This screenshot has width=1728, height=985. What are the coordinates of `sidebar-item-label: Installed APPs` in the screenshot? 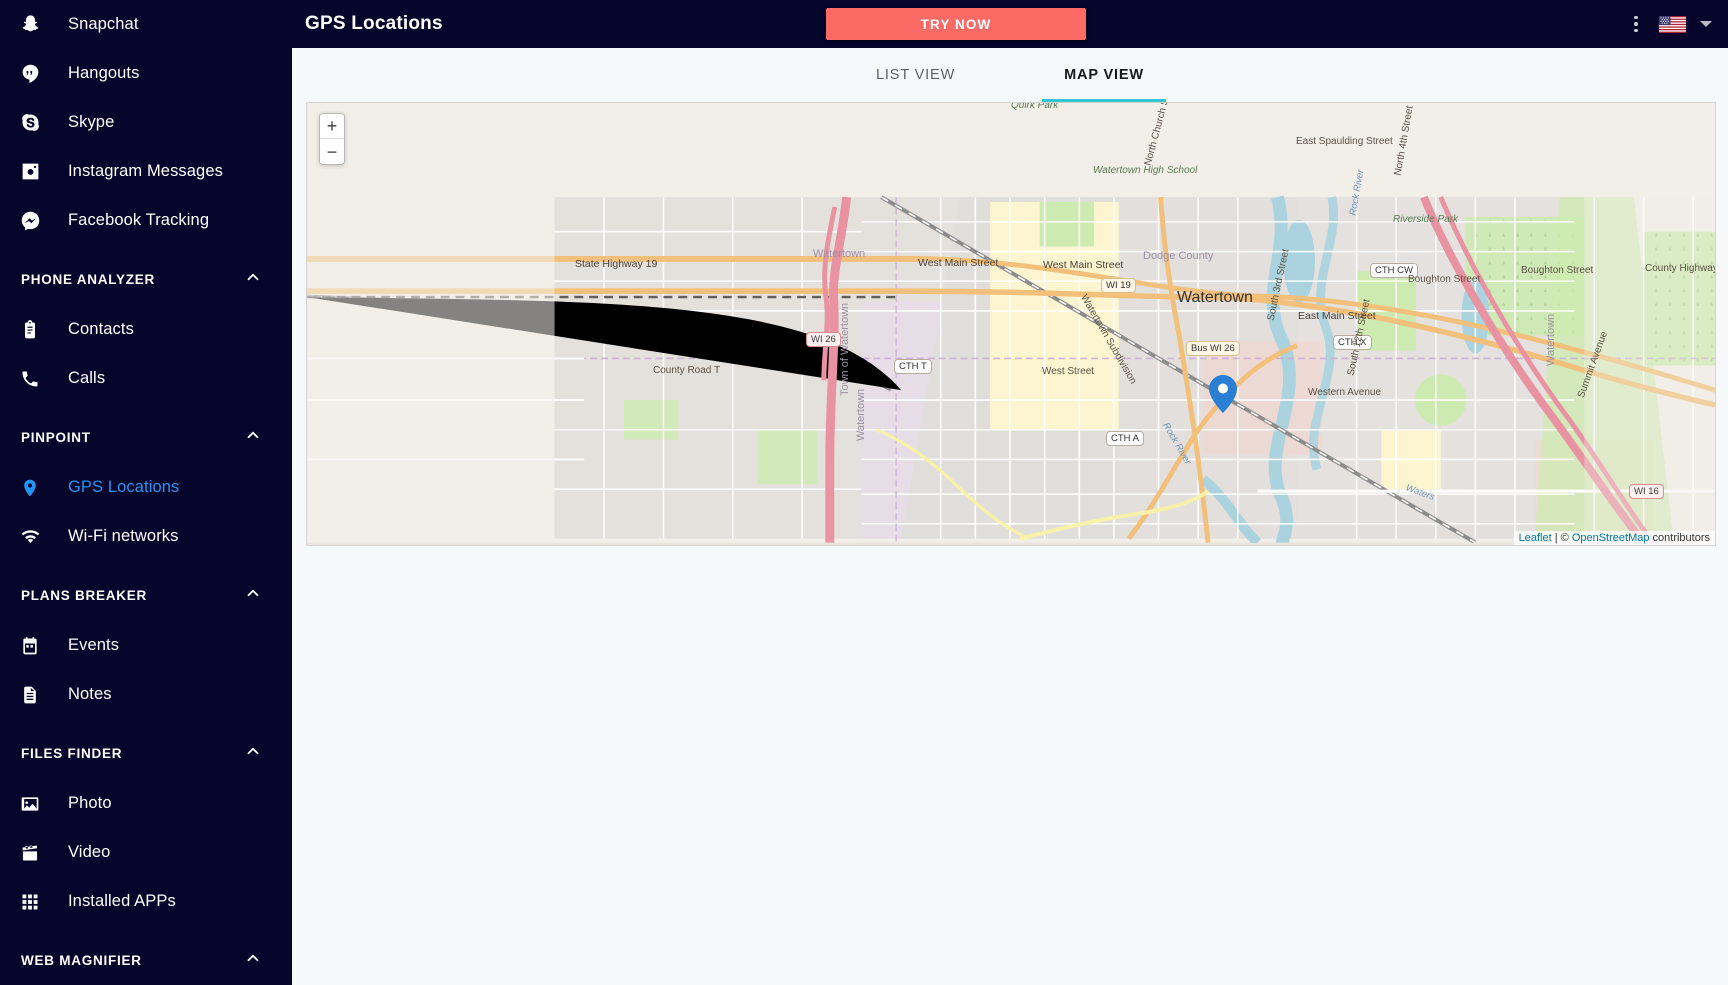 It's located at (122, 901).